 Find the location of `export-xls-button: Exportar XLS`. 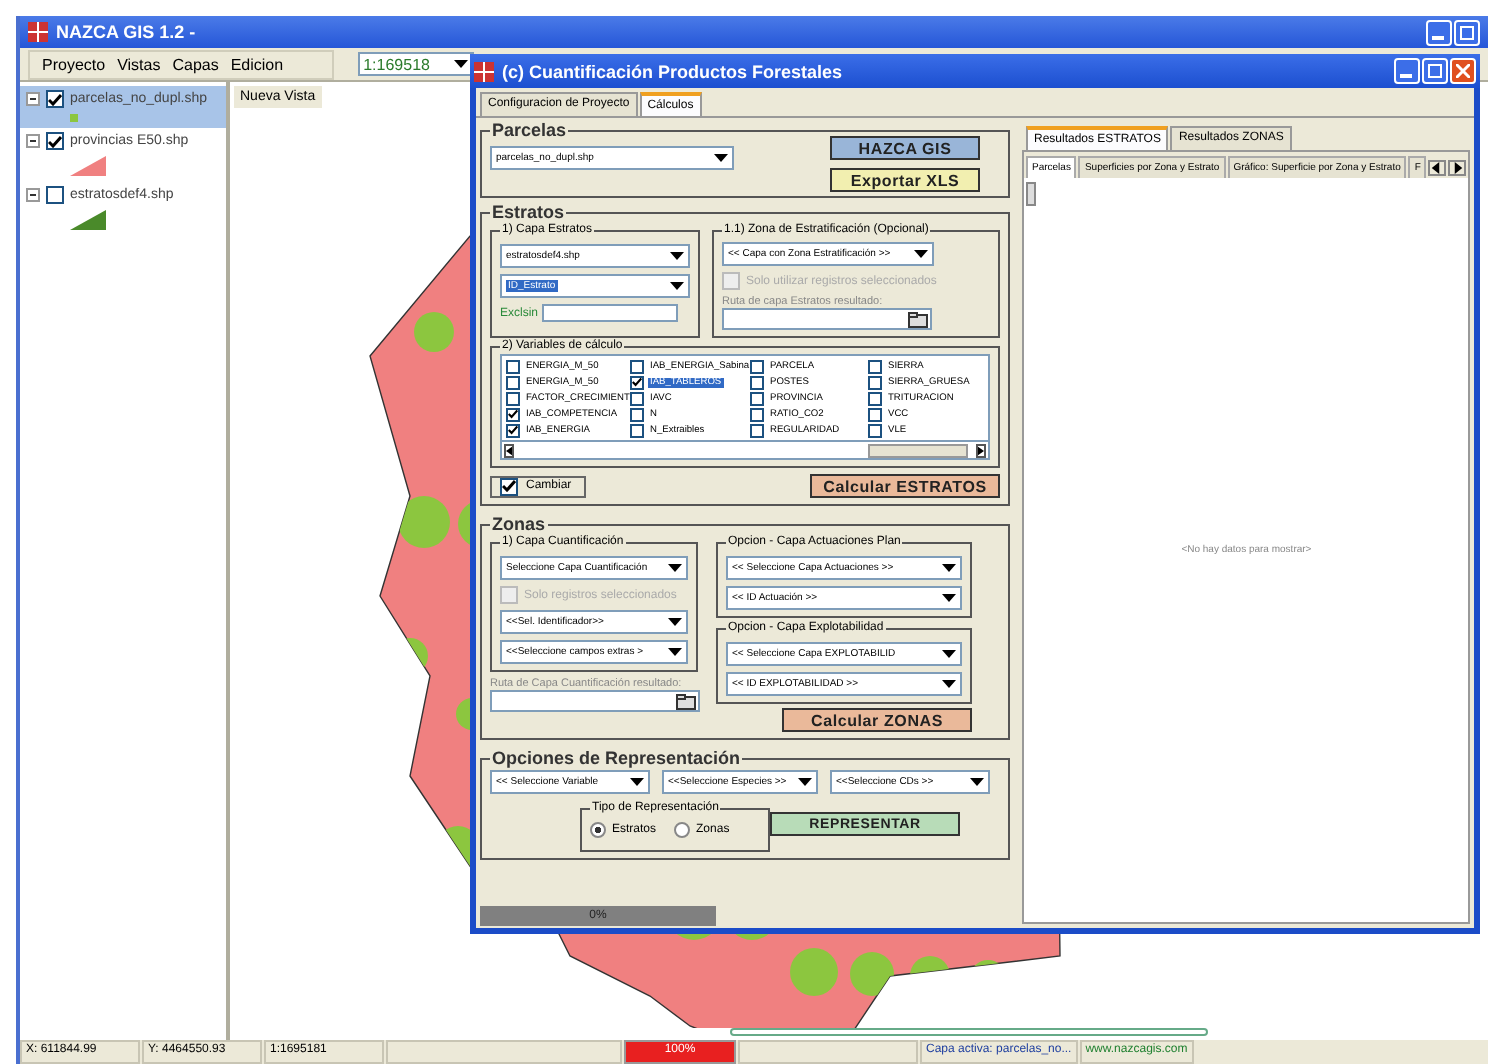

export-xls-button: Exportar XLS is located at coordinates (905, 180).